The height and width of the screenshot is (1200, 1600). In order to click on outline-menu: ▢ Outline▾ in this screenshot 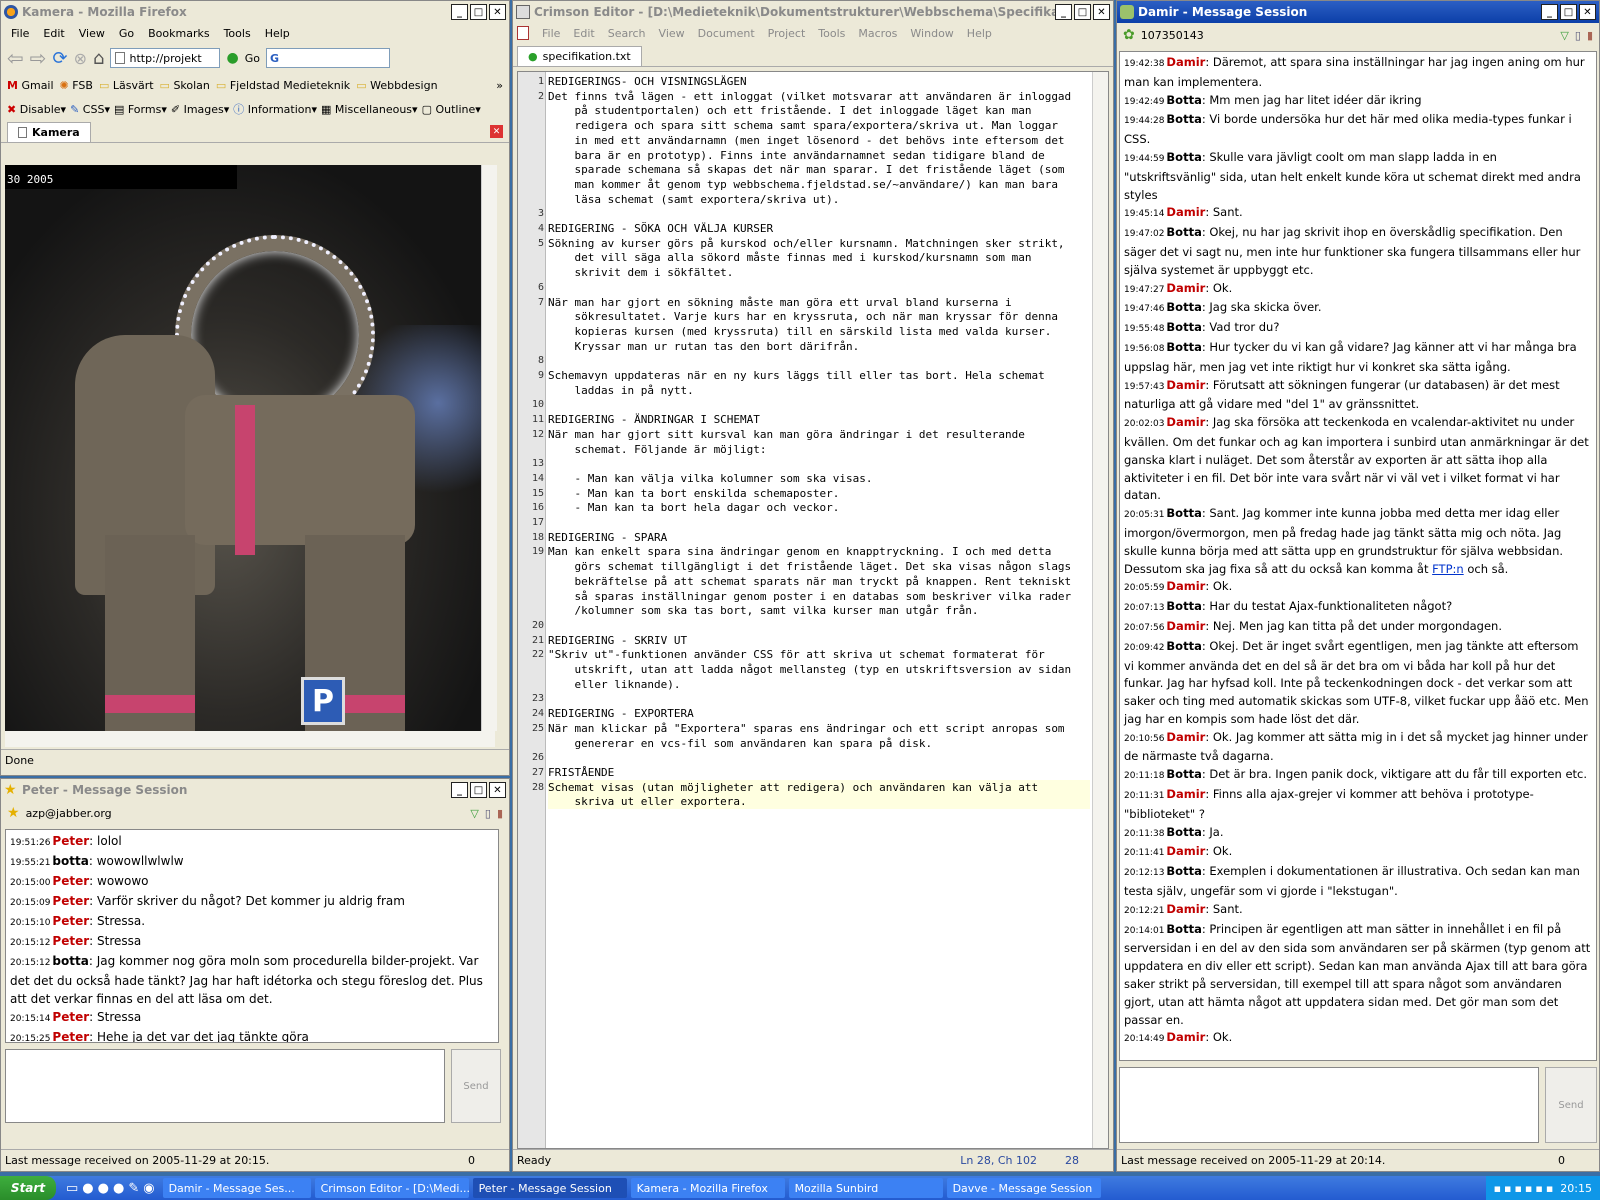, I will do `click(451, 109)`.